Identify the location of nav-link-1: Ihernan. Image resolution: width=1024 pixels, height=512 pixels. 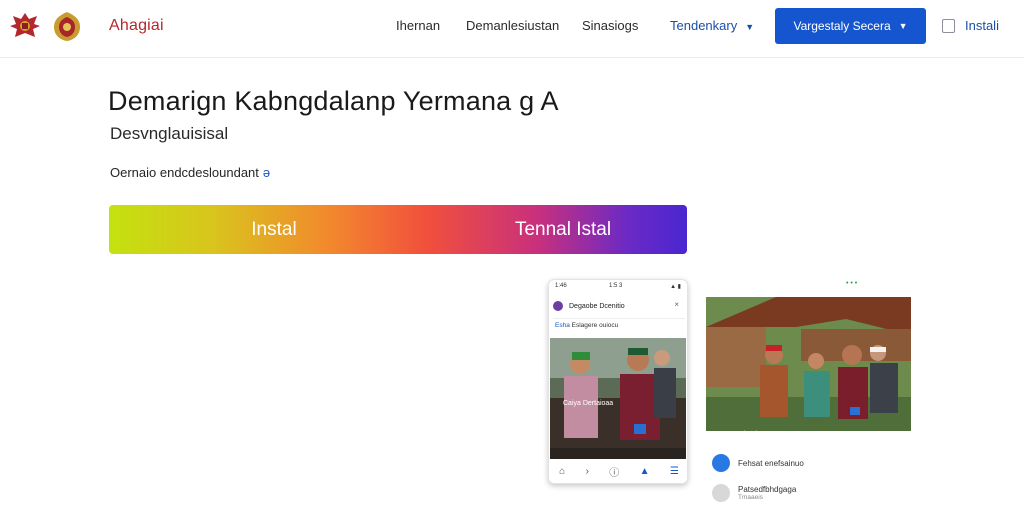
(418, 25).